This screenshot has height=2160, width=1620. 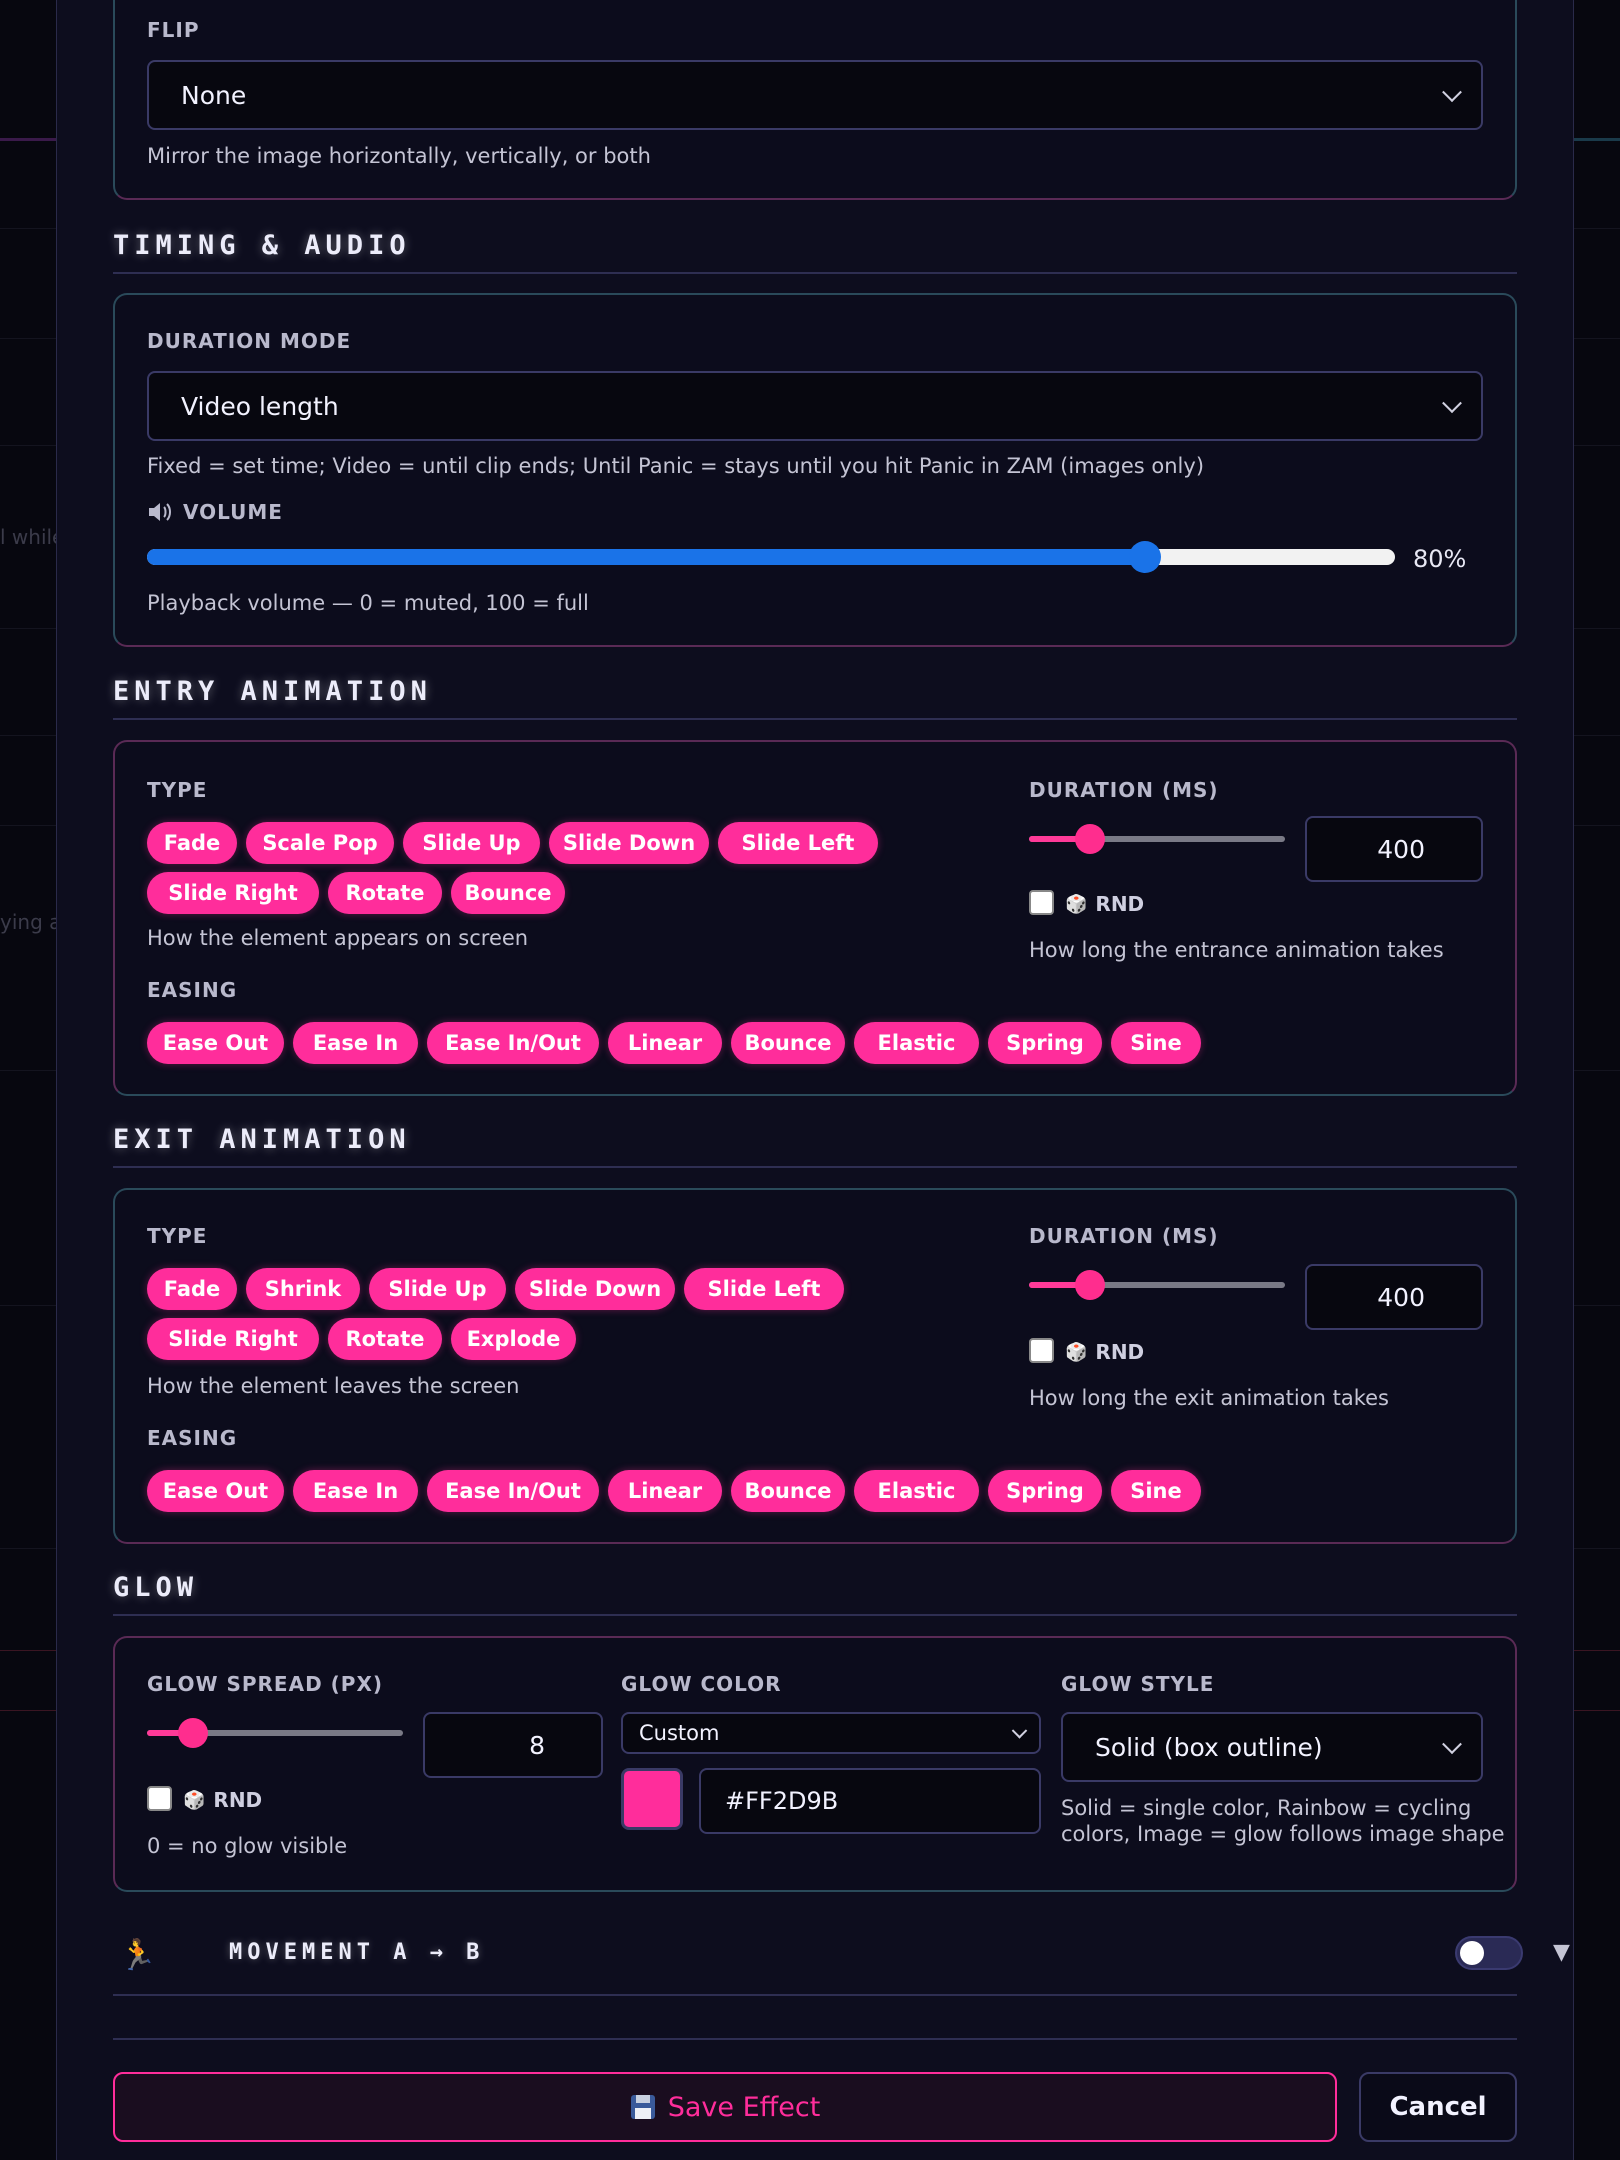 What do you see at coordinates (870, 1801) in the screenshot?
I see `glow-color-hex-input: #FF2D9B` at bounding box center [870, 1801].